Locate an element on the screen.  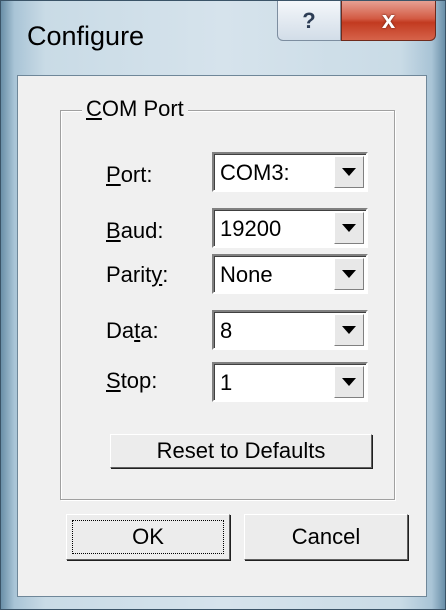
parity-value: None is located at coordinates (246, 274).